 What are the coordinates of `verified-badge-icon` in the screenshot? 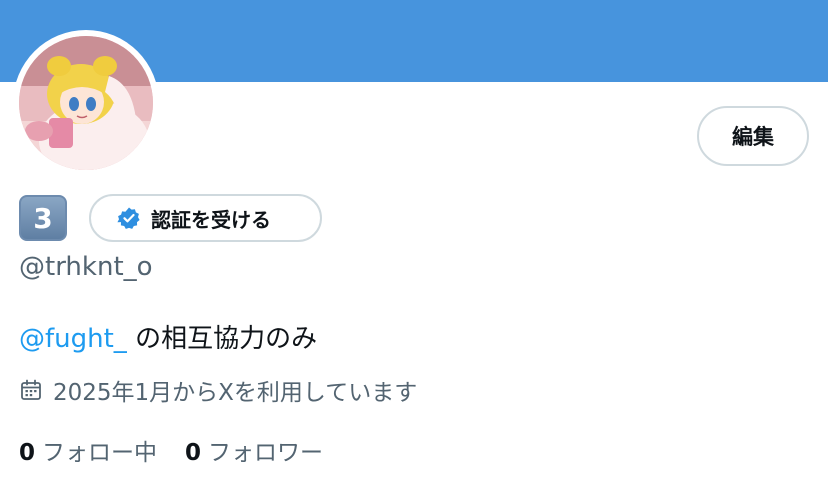 It's located at (128, 218).